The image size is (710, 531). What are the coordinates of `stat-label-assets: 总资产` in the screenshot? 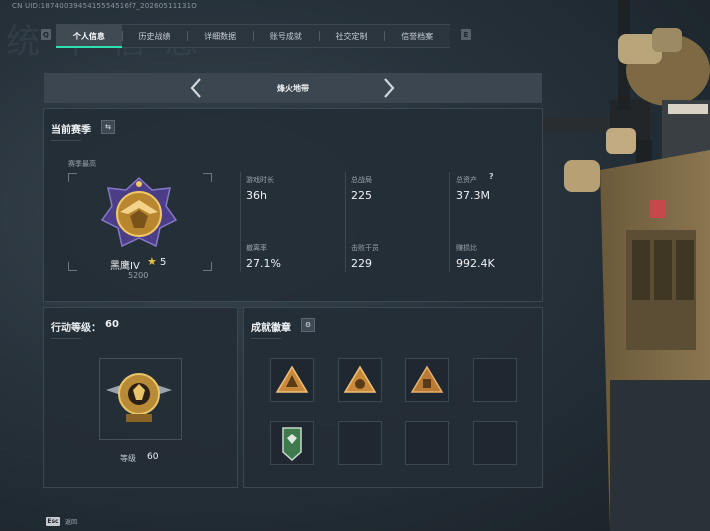 It's located at (466, 180).